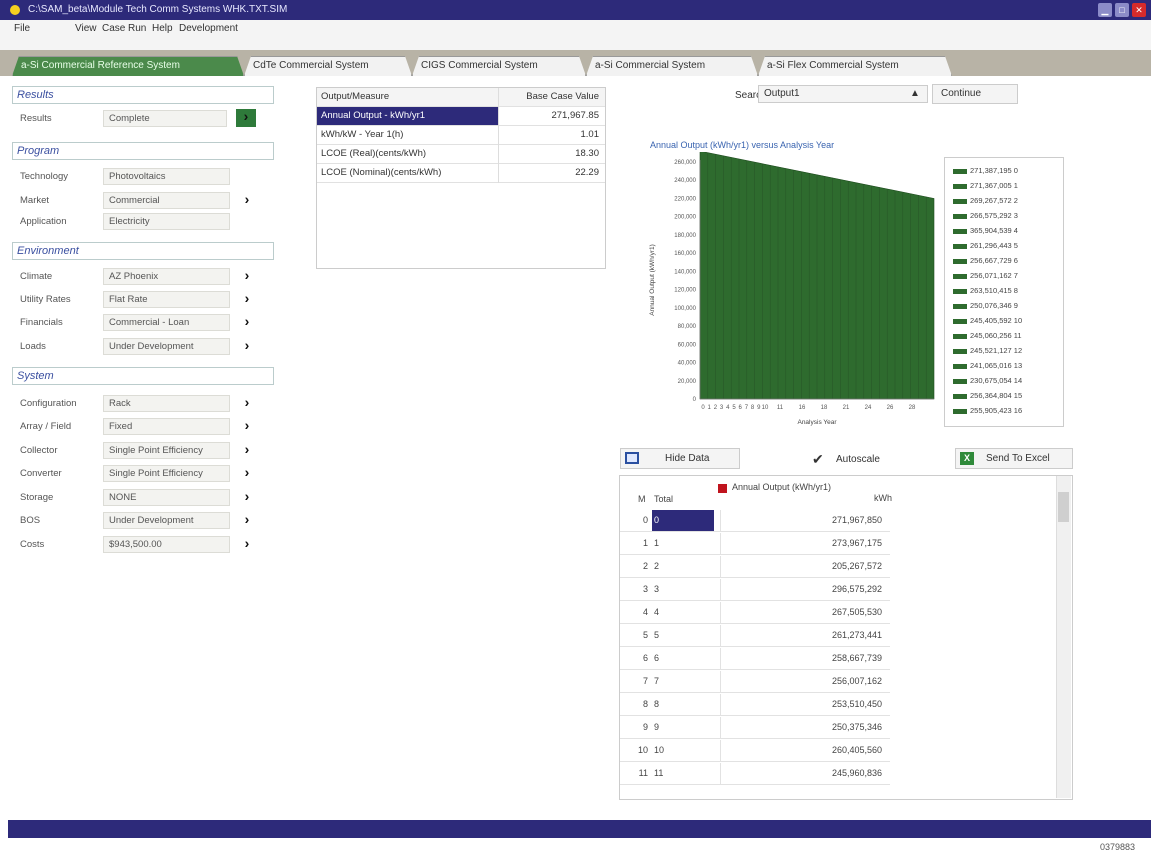 This screenshot has height=859, width=1151. What do you see at coordinates (33, 346) in the screenshot?
I see `loads-label: Loads` at bounding box center [33, 346].